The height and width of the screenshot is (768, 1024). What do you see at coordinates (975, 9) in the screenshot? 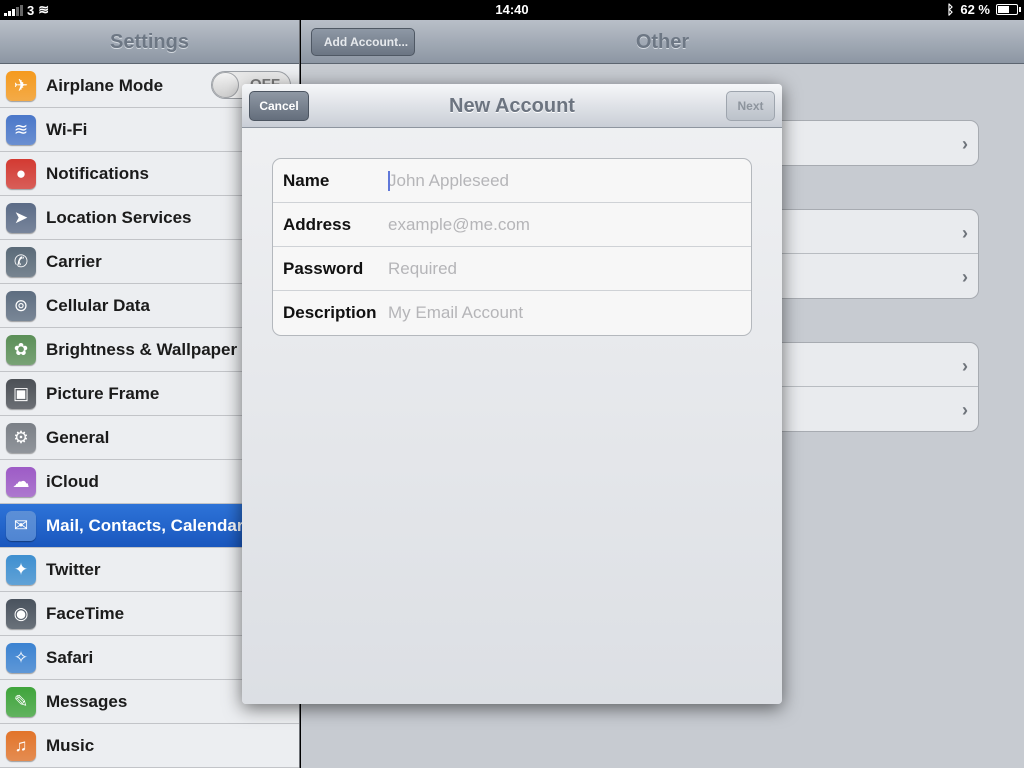
I see `battery-percent: 62 %` at bounding box center [975, 9].